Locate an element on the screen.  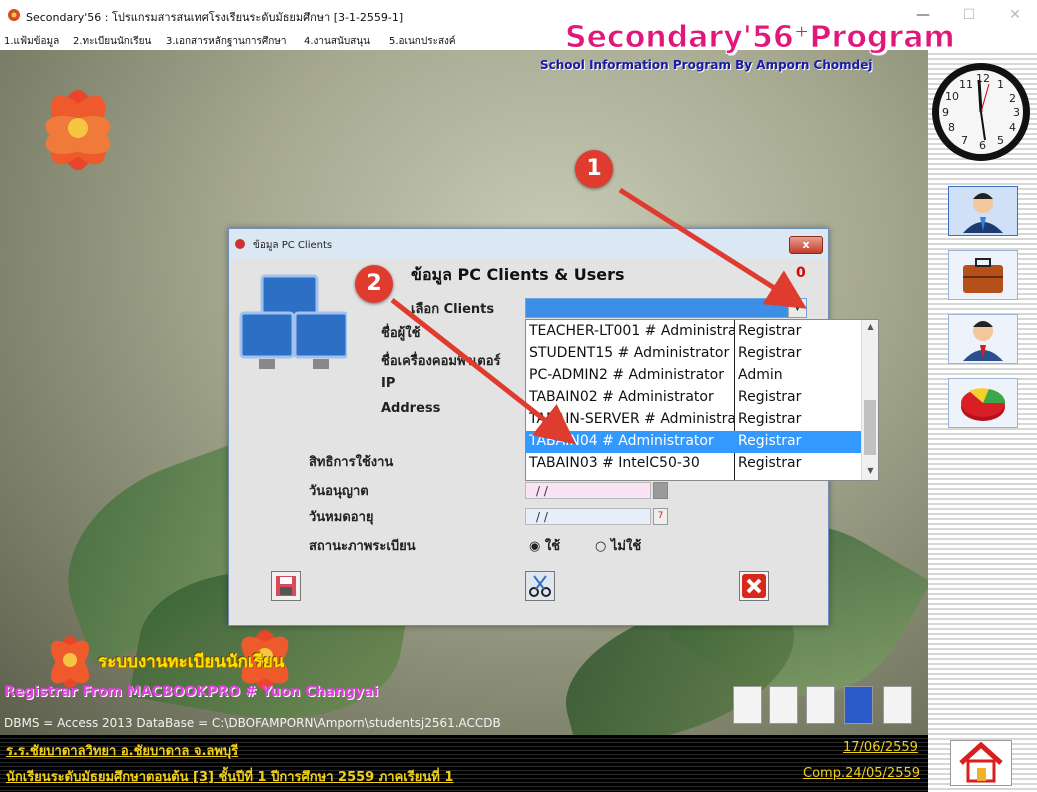
client-name: TABAIN04 # Administrator is located at coordinates (621, 441).